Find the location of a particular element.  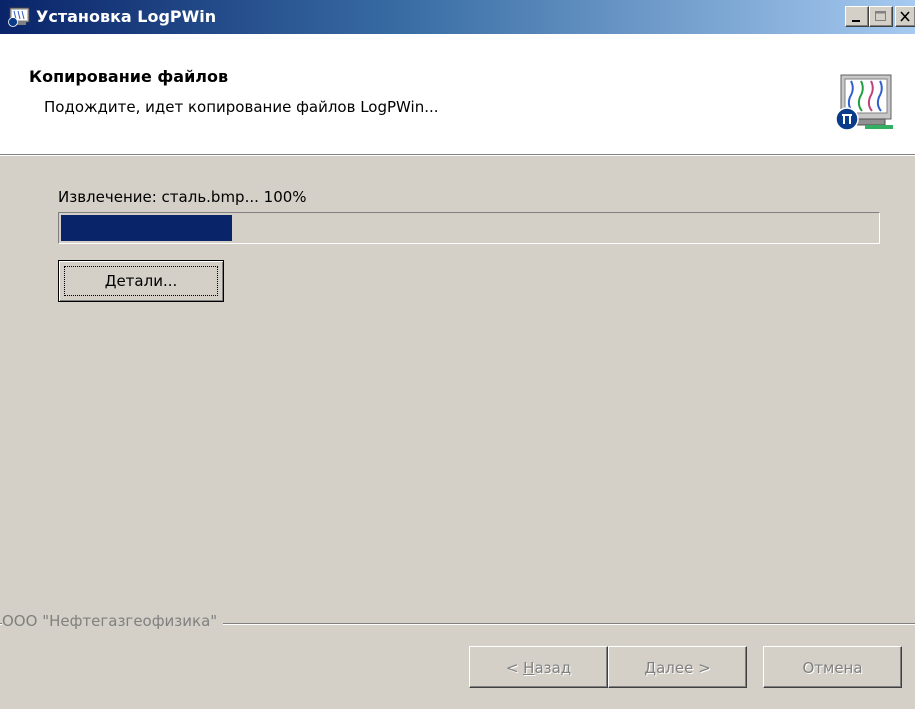

back-button-label: < Назад is located at coordinates (538, 668).